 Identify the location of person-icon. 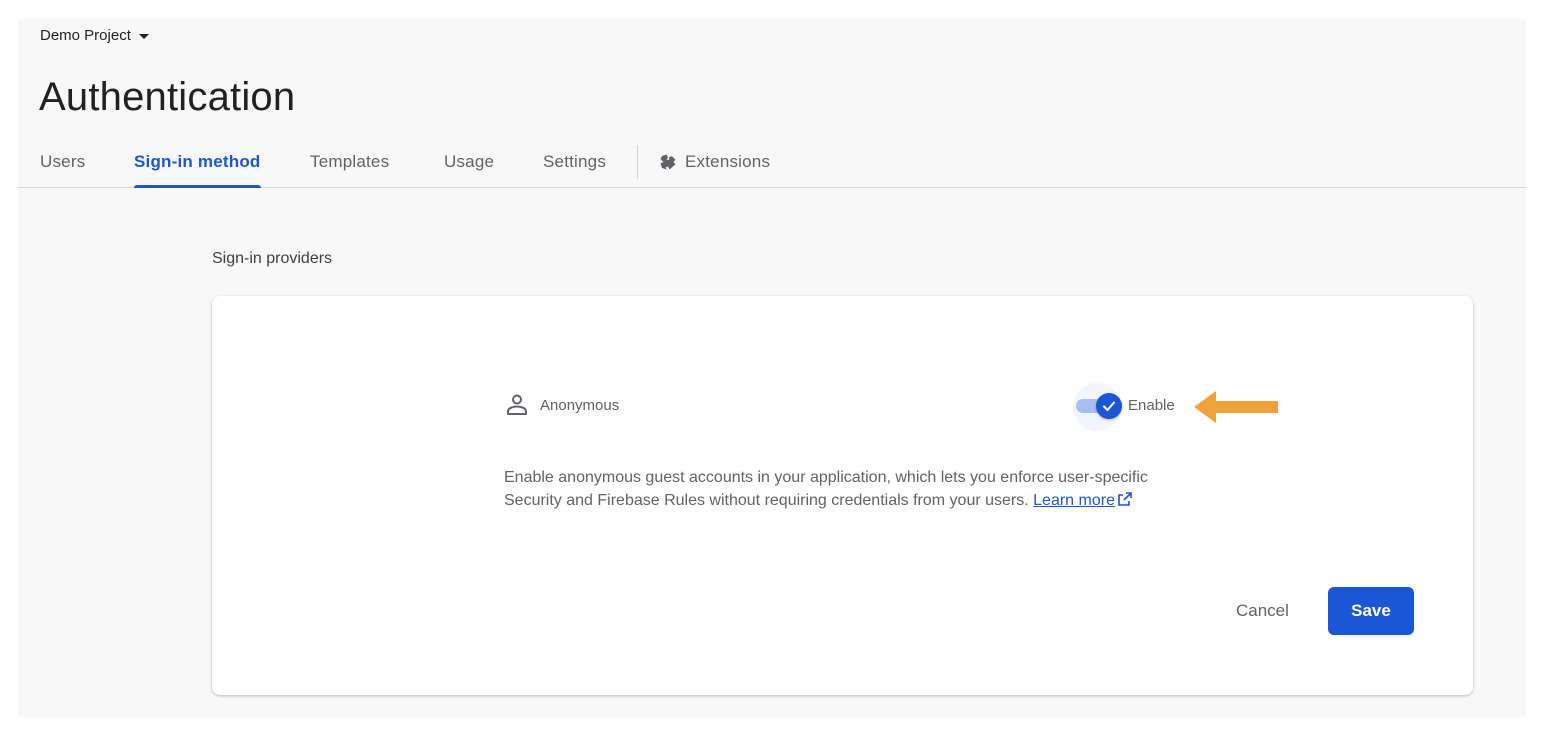
(517, 404).